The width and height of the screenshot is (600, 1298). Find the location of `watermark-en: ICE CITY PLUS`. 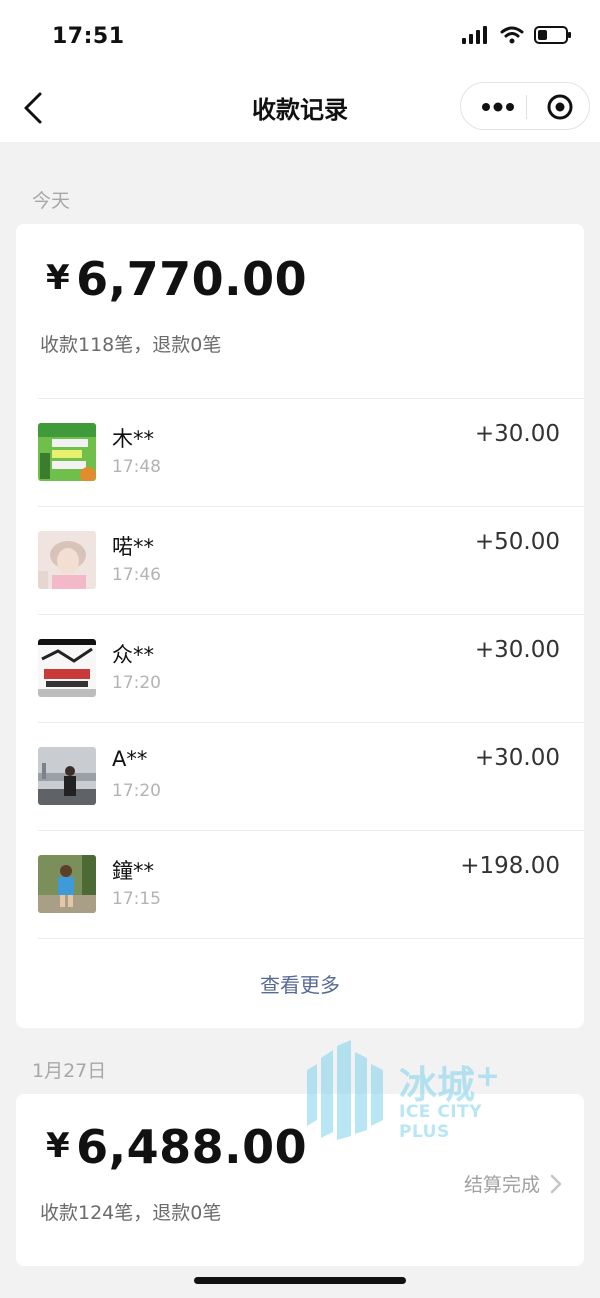

watermark-en: ICE CITY PLUS is located at coordinates (441, 1122).